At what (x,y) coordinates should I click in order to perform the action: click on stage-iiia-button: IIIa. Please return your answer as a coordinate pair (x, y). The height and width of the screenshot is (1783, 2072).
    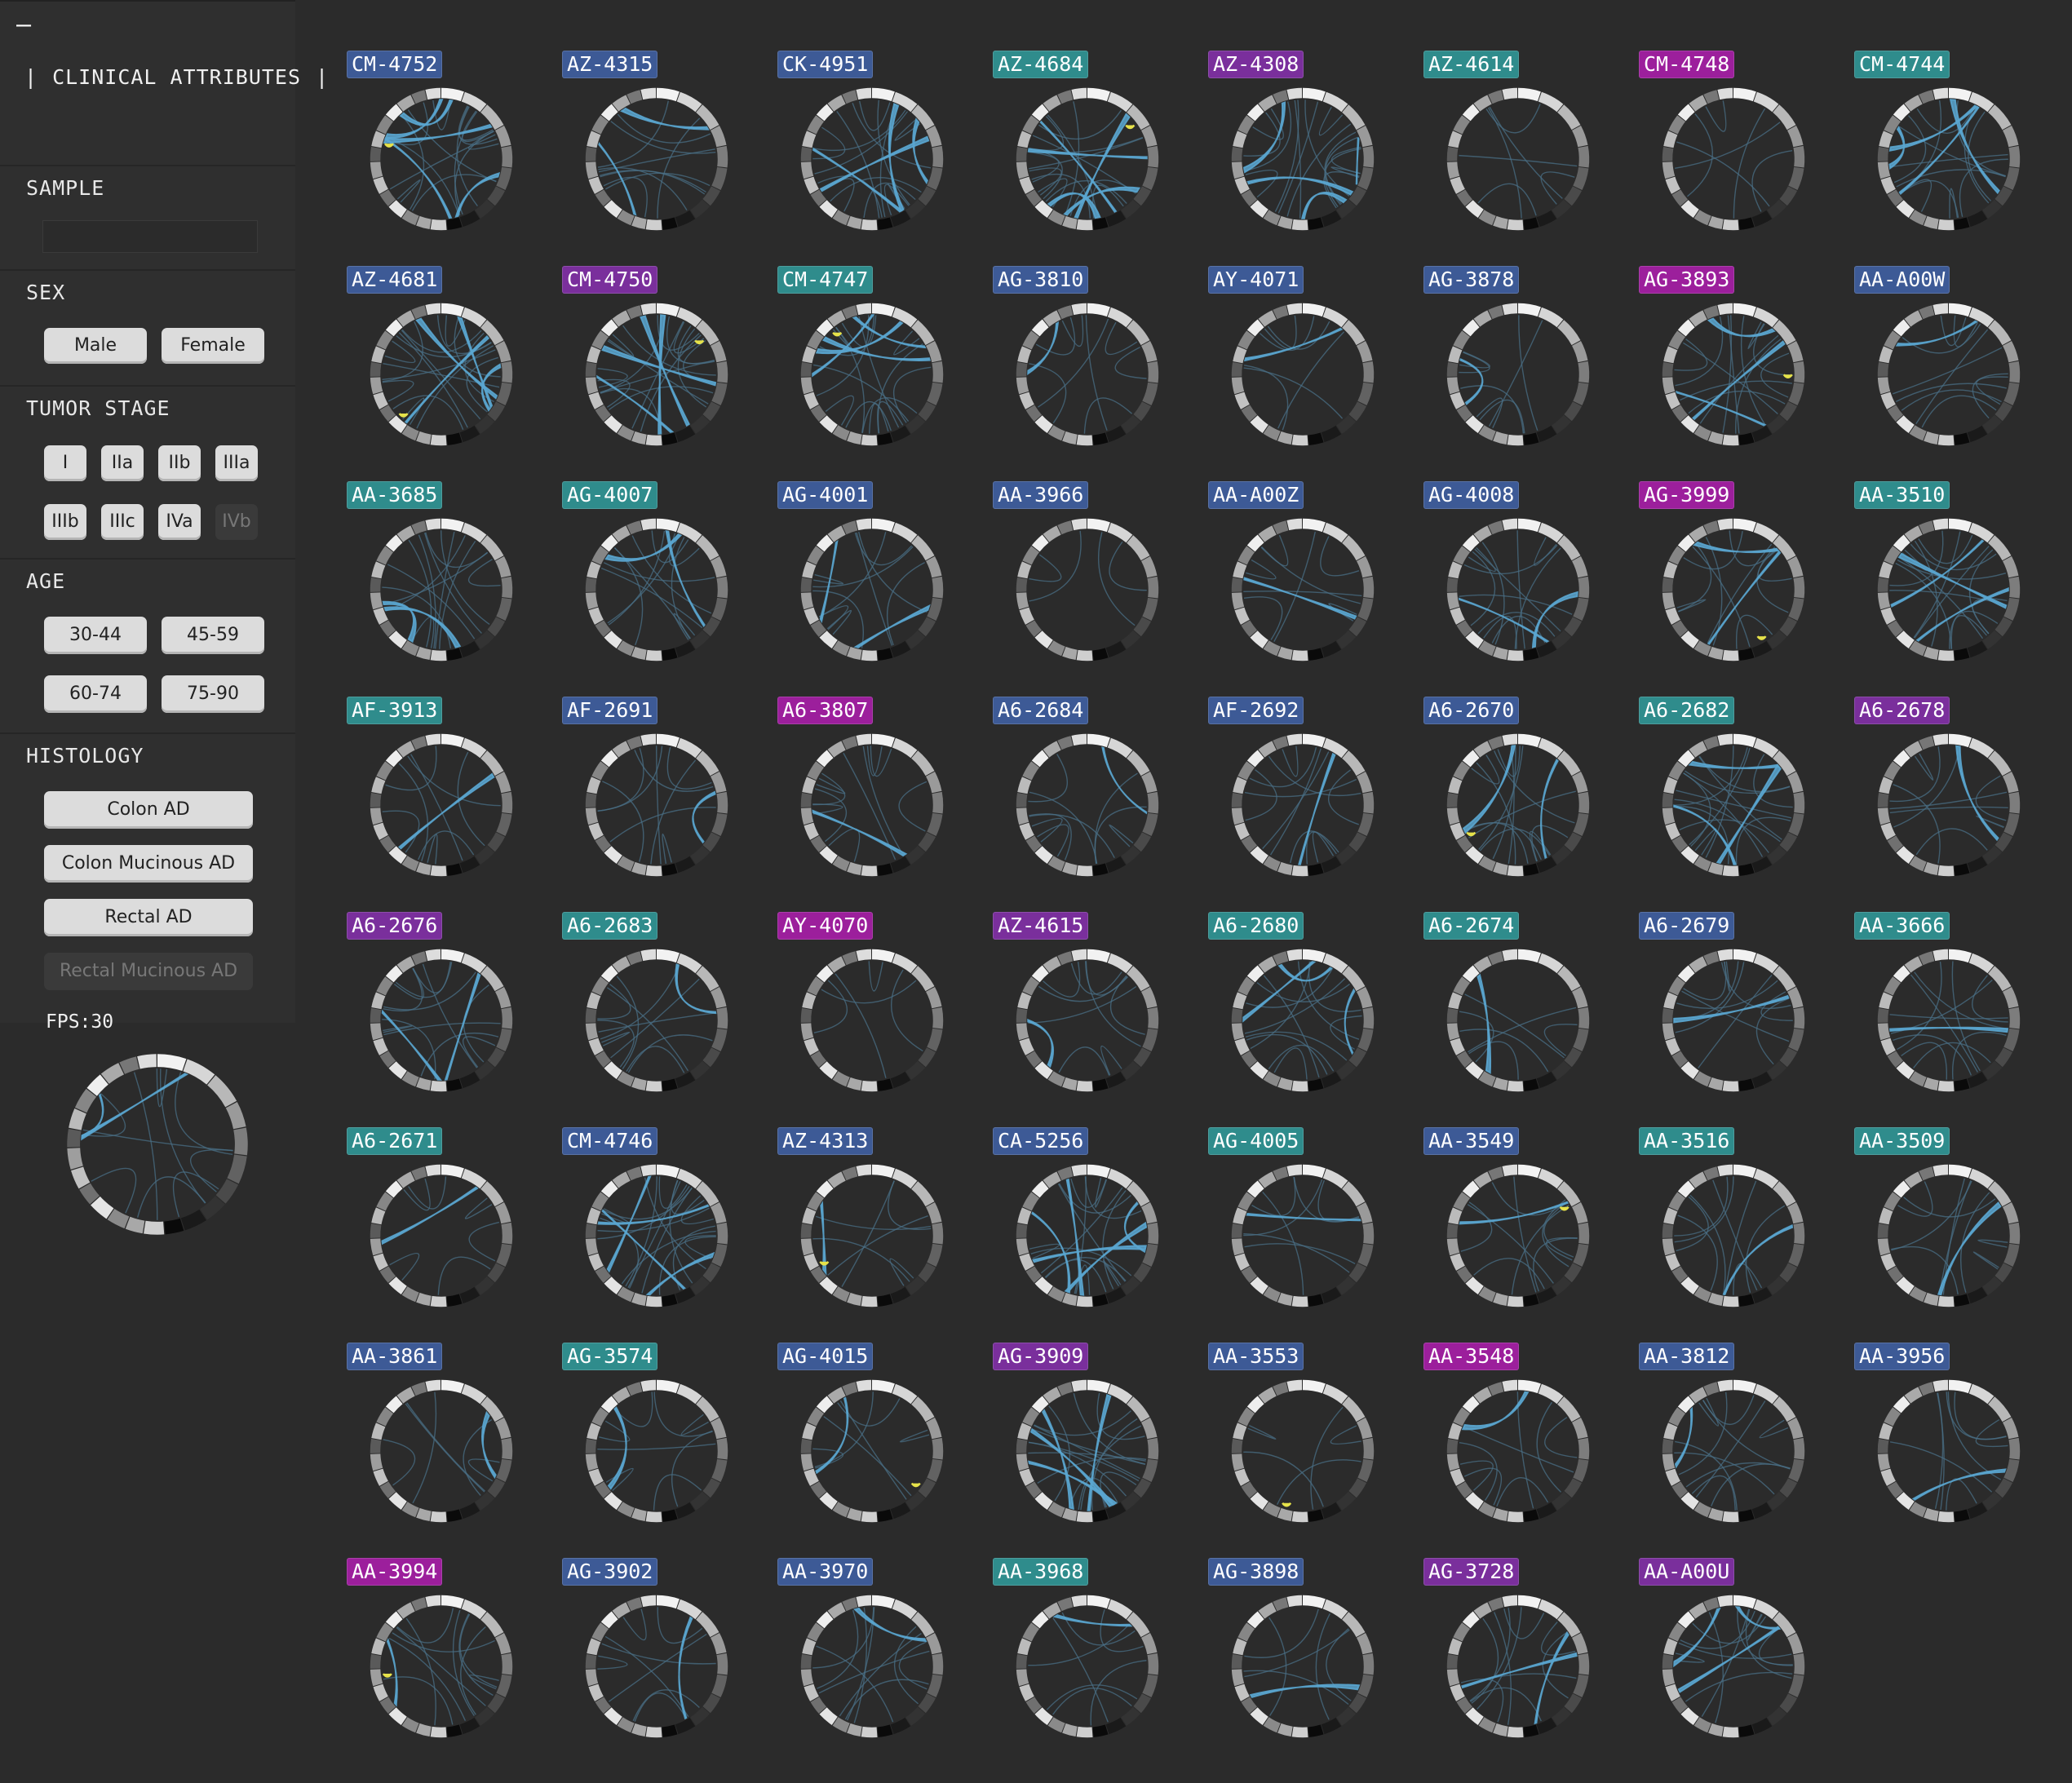
    Looking at the image, I should click on (236, 463).